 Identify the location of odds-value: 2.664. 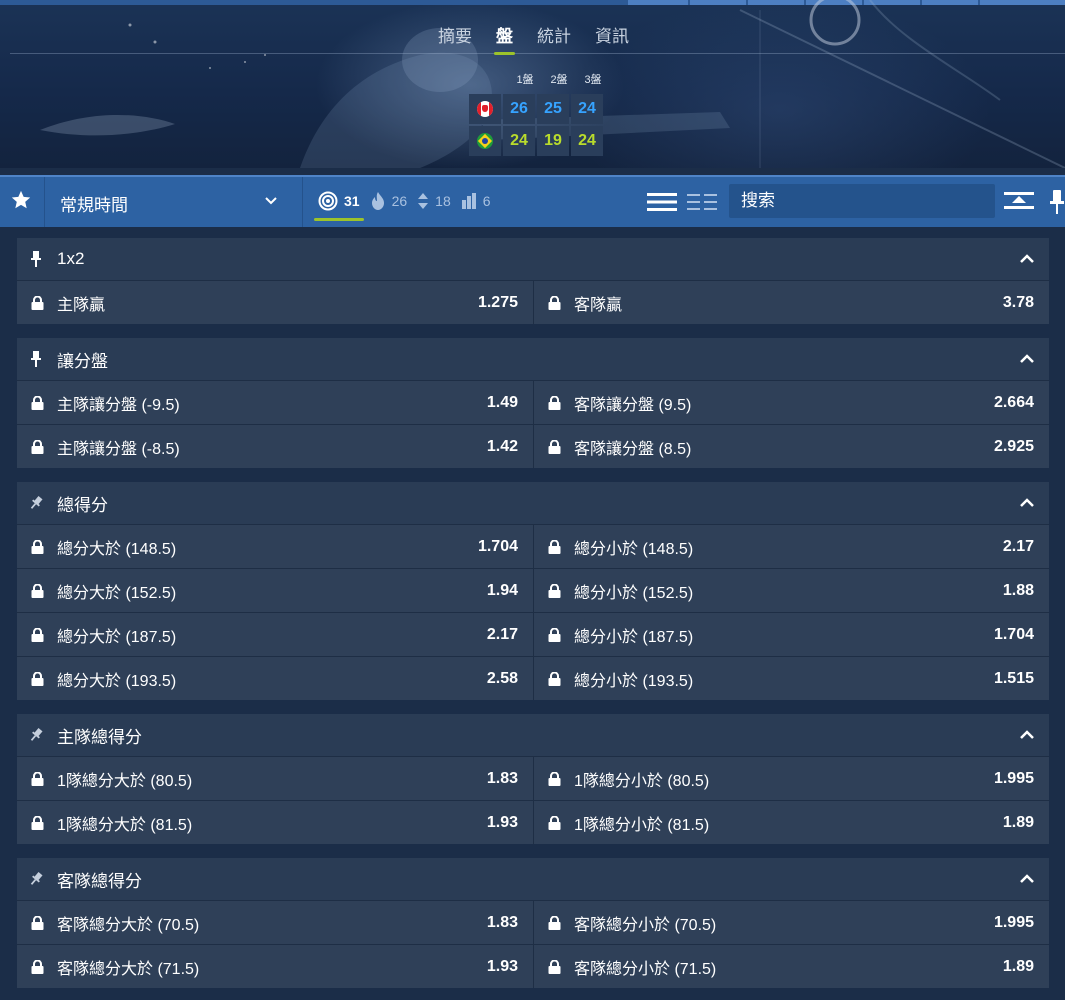
(1013, 402).